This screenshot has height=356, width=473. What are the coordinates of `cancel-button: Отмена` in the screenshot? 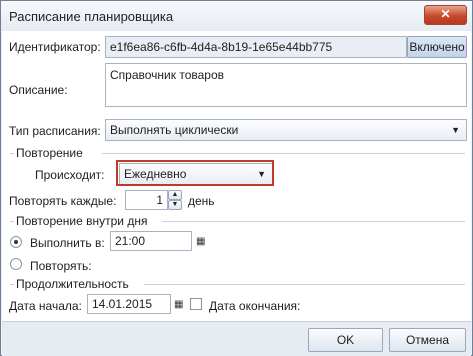 It's located at (427, 340).